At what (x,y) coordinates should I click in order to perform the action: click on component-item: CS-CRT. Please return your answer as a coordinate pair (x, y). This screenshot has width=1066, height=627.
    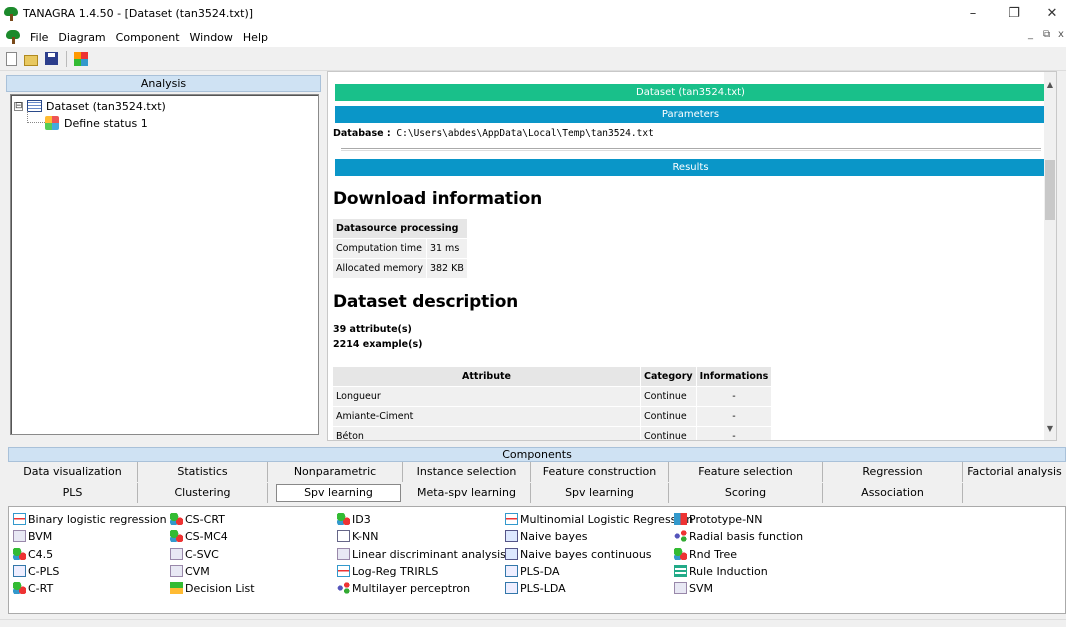
    Looking at the image, I should click on (197, 519).